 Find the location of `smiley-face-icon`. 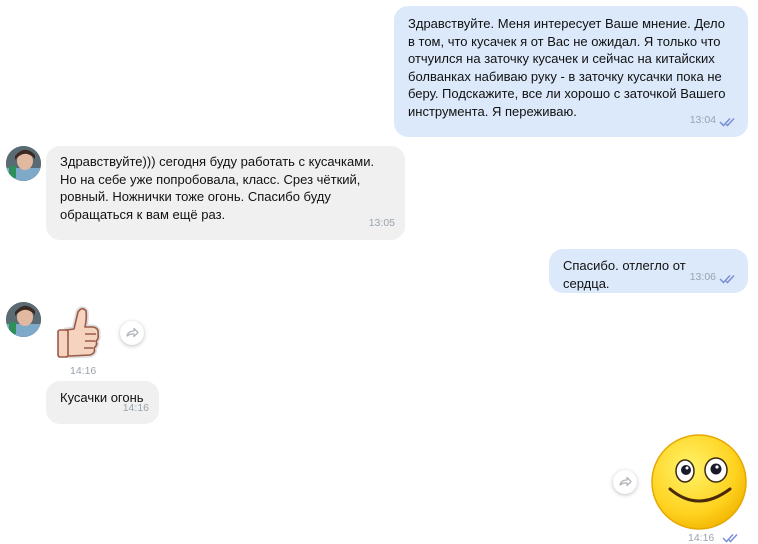

smiley-face-icon is located at coordinates (699, 482).